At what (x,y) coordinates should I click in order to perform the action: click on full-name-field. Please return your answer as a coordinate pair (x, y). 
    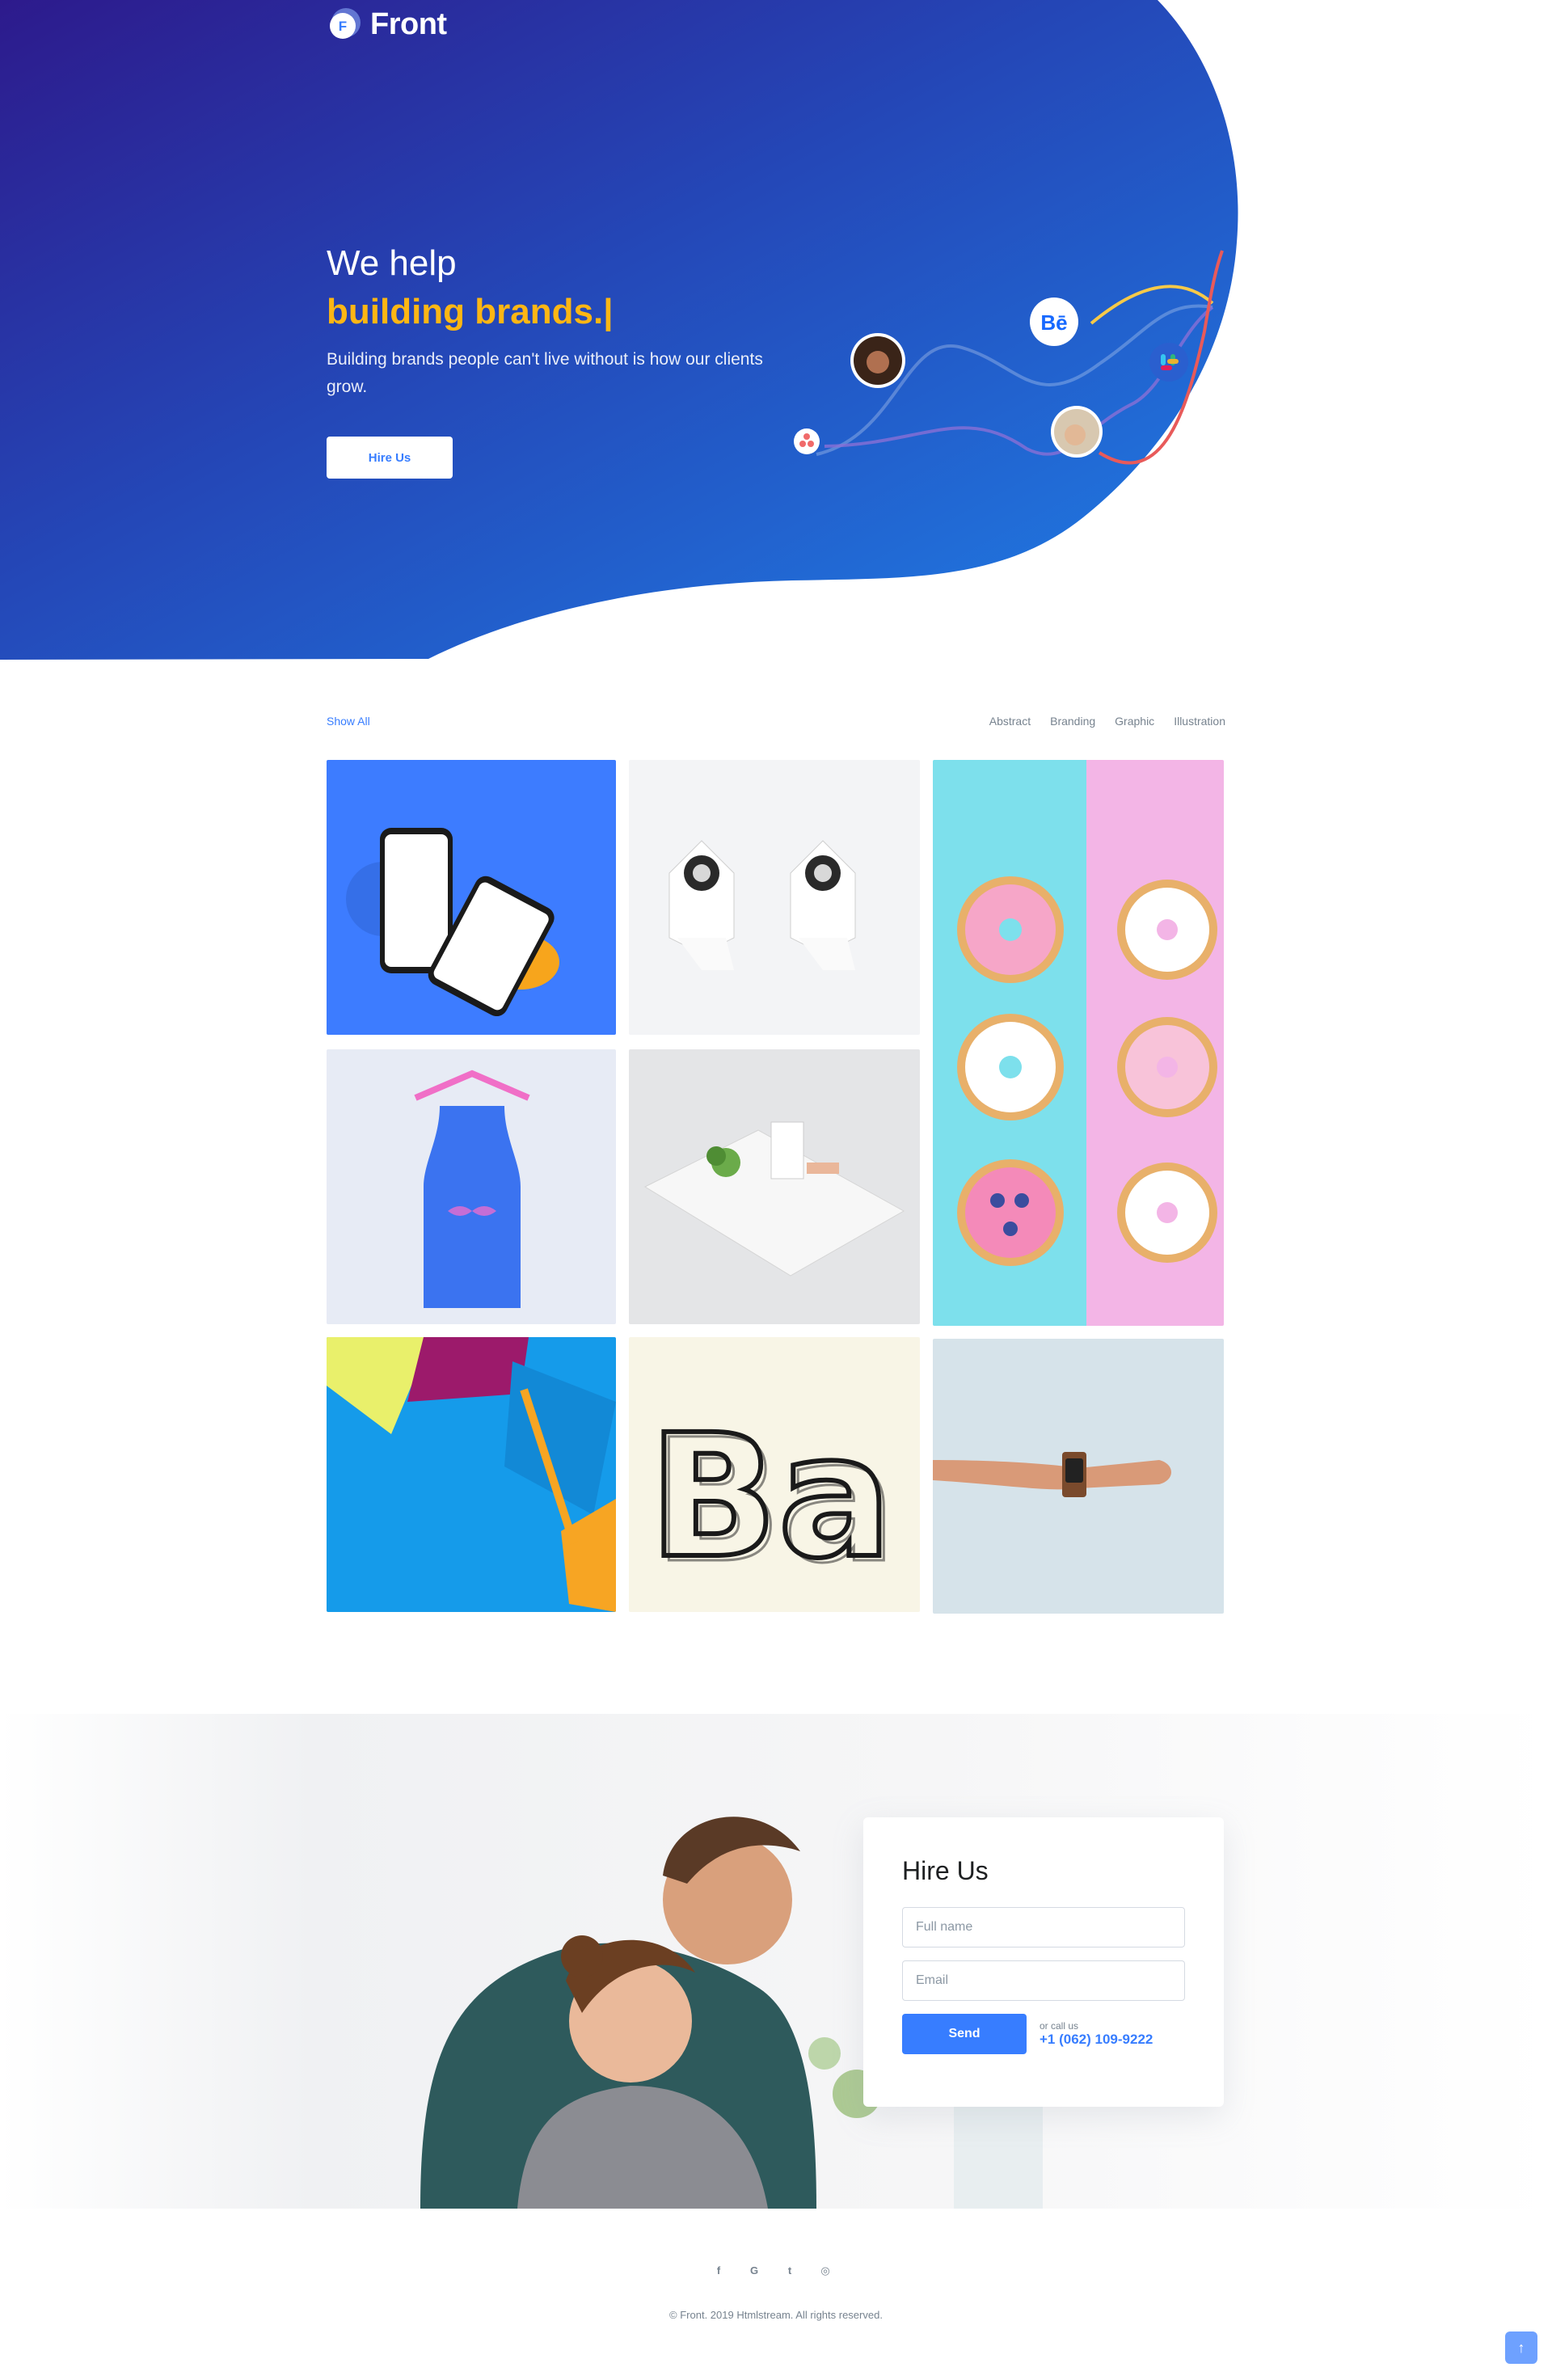
    Looking at the image, I should click on (1043, 1927).